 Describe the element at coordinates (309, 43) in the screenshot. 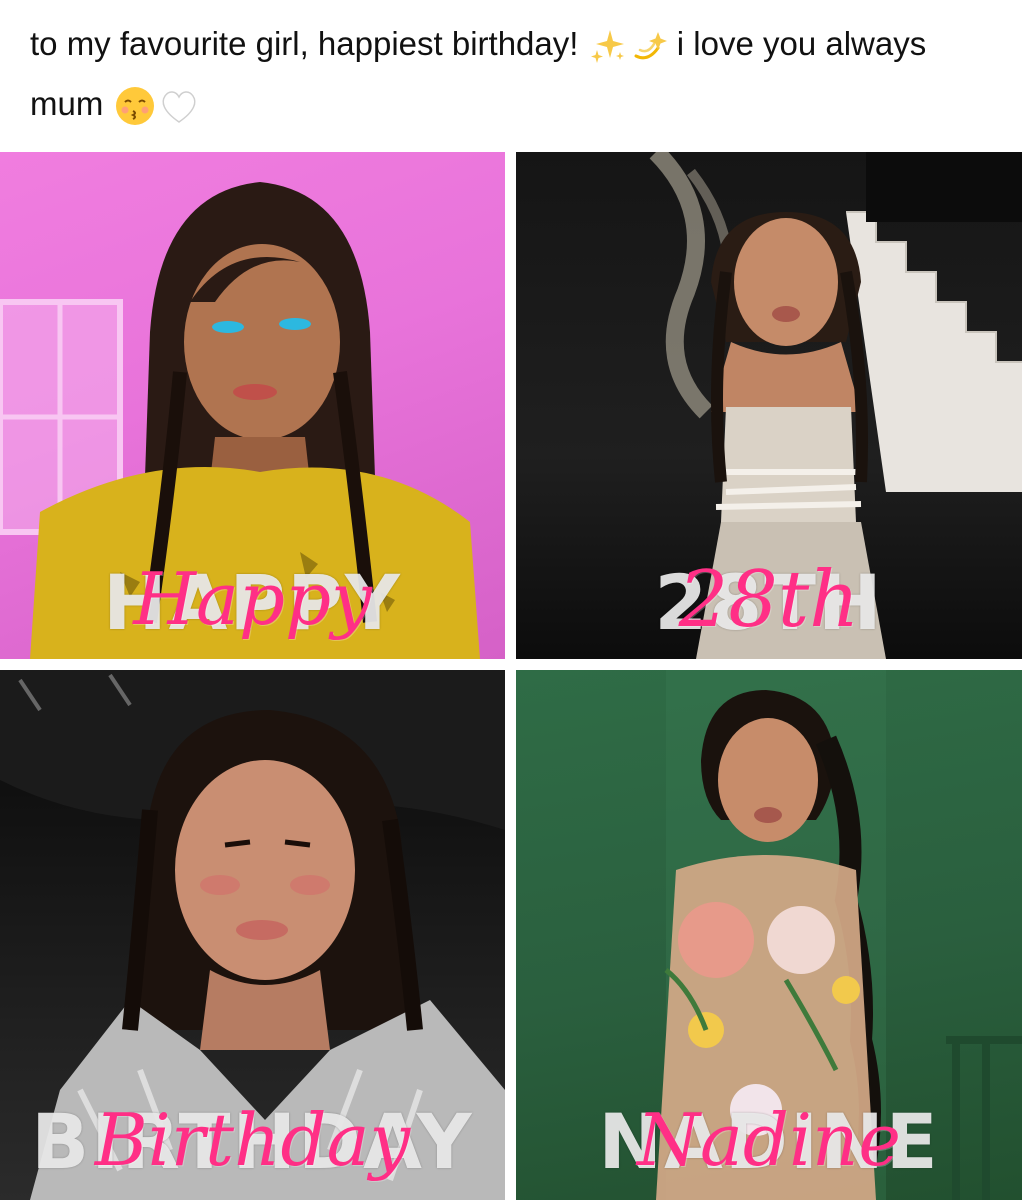

I see `caption-text-start: to my favourite girl, happiest birthday!` at that location.